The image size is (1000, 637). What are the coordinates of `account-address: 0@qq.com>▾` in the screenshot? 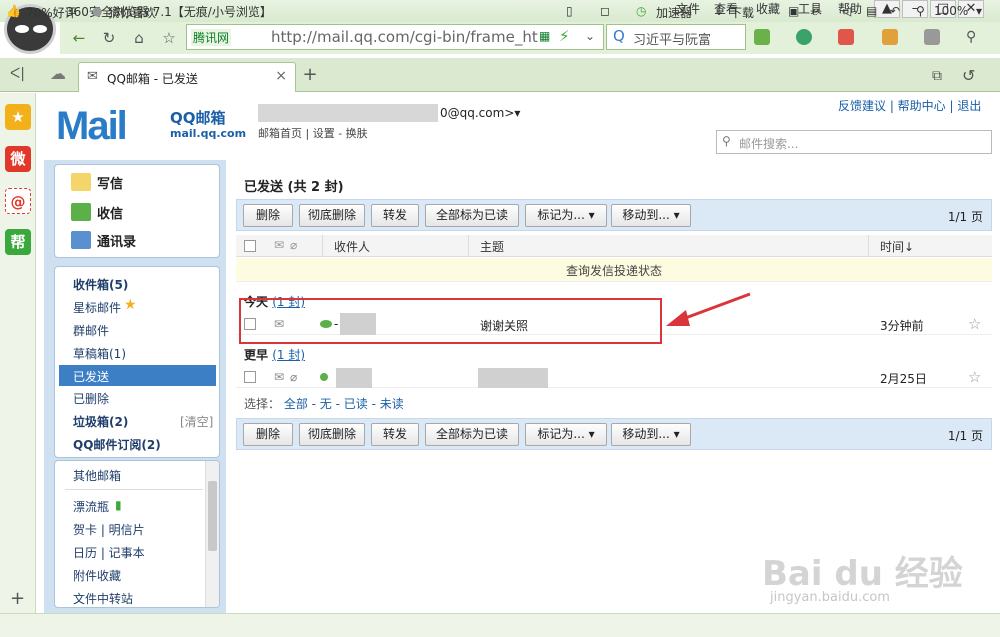 It's located at (480, 113).